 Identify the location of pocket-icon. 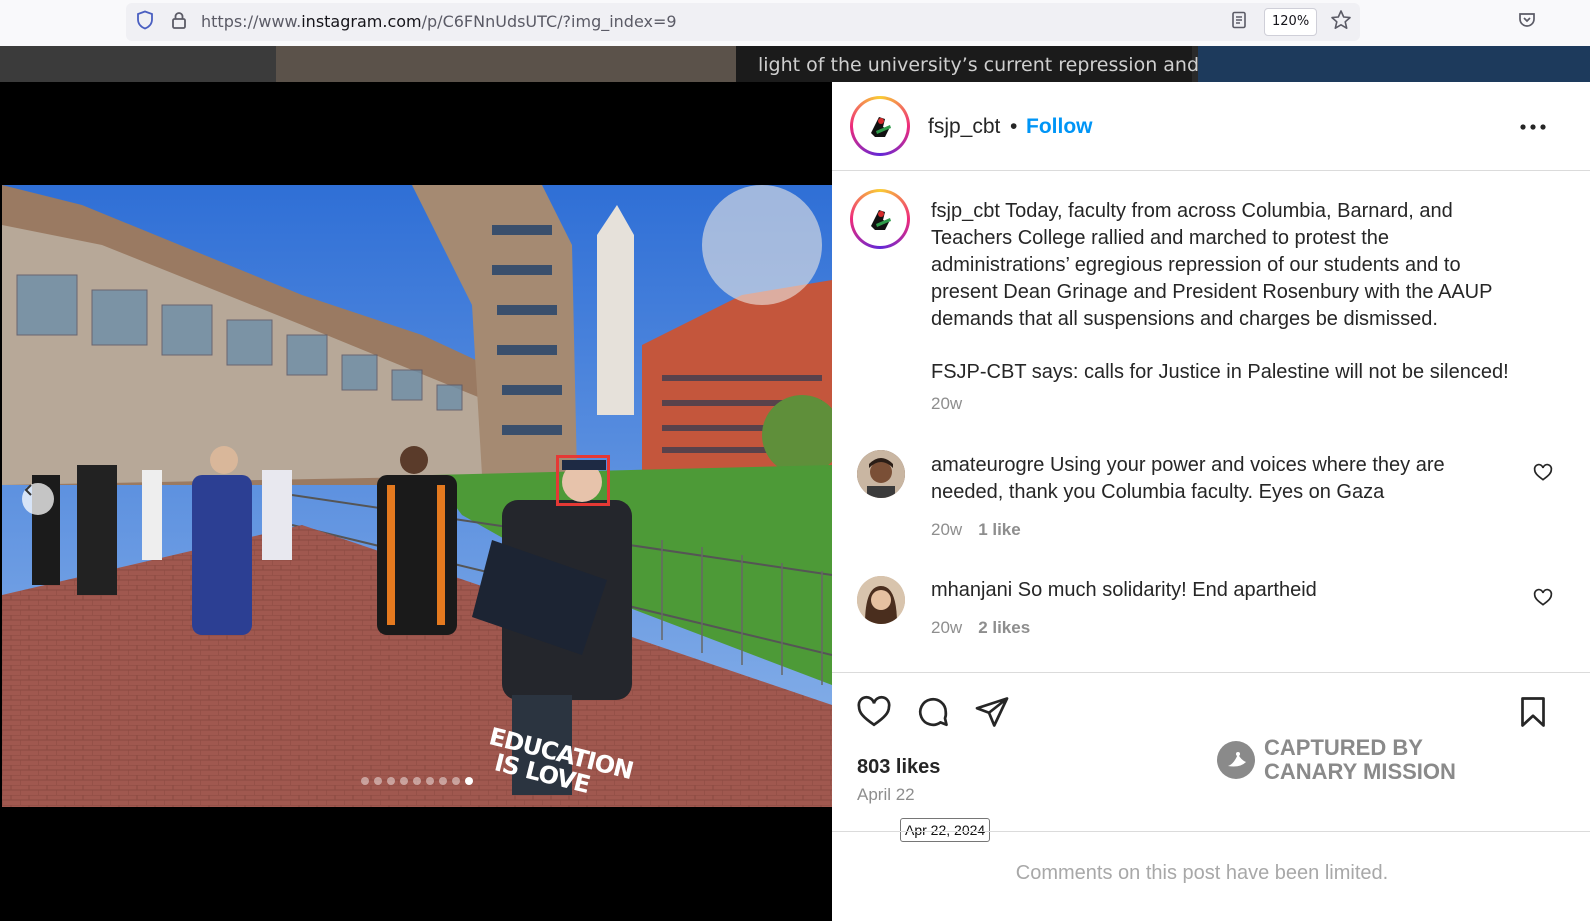
(1527, 20).